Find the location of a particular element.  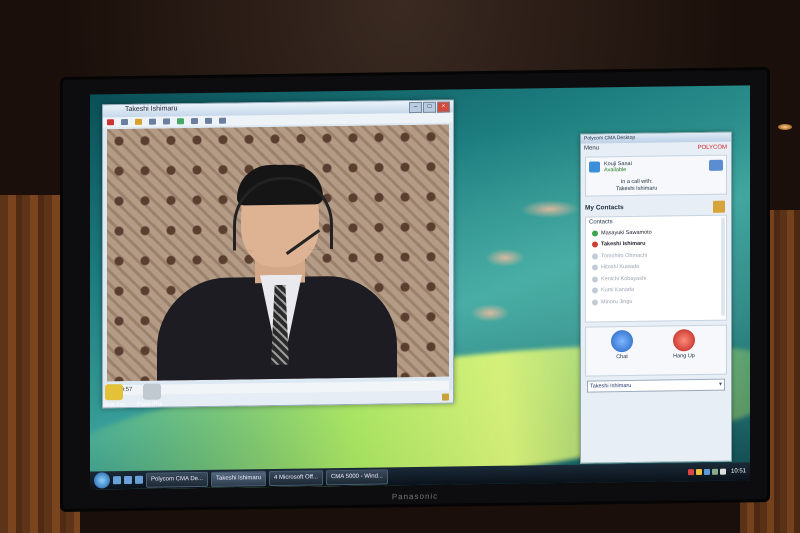

clock: 10:51 is located at coordinates (738, 471).